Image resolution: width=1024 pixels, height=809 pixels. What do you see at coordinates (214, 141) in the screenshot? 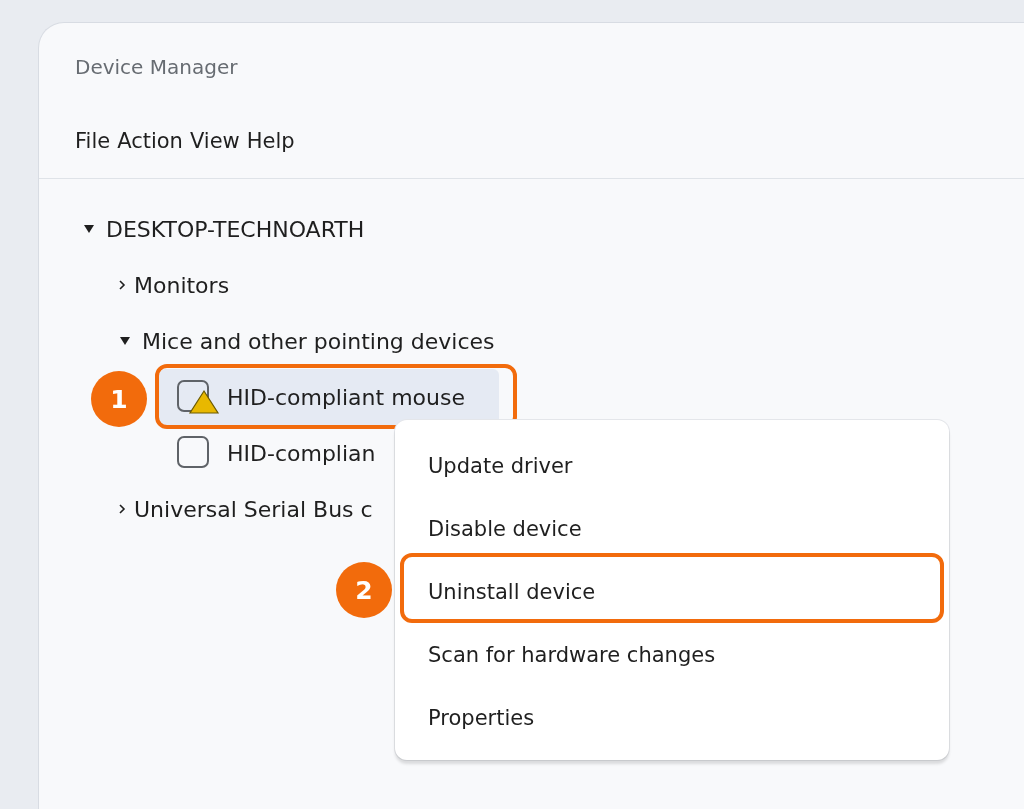
I see `menu-item: View` at bounding box center [214, 141].